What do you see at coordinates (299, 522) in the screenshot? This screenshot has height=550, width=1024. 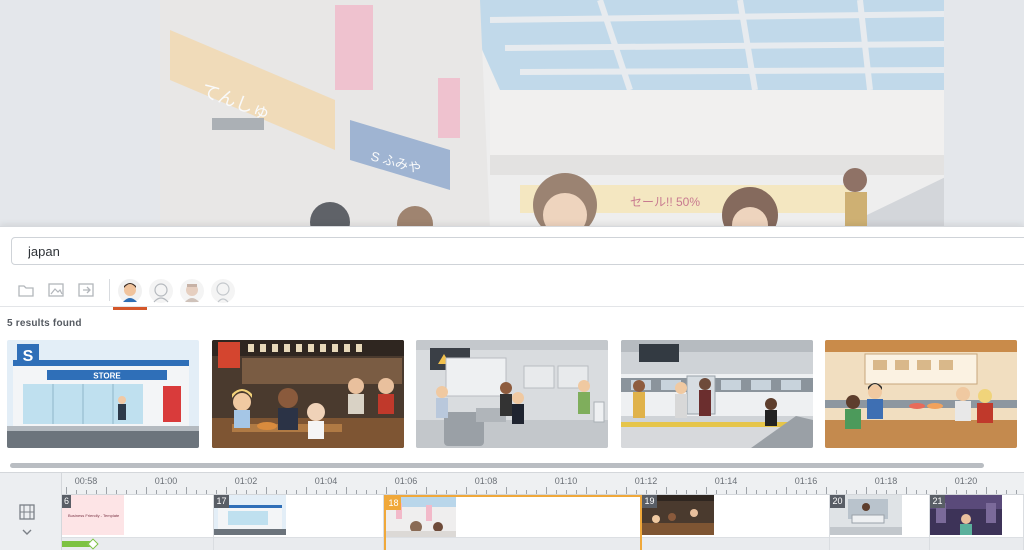 I see `timeline-clip-17: 17` at bounding box center [299, 522].